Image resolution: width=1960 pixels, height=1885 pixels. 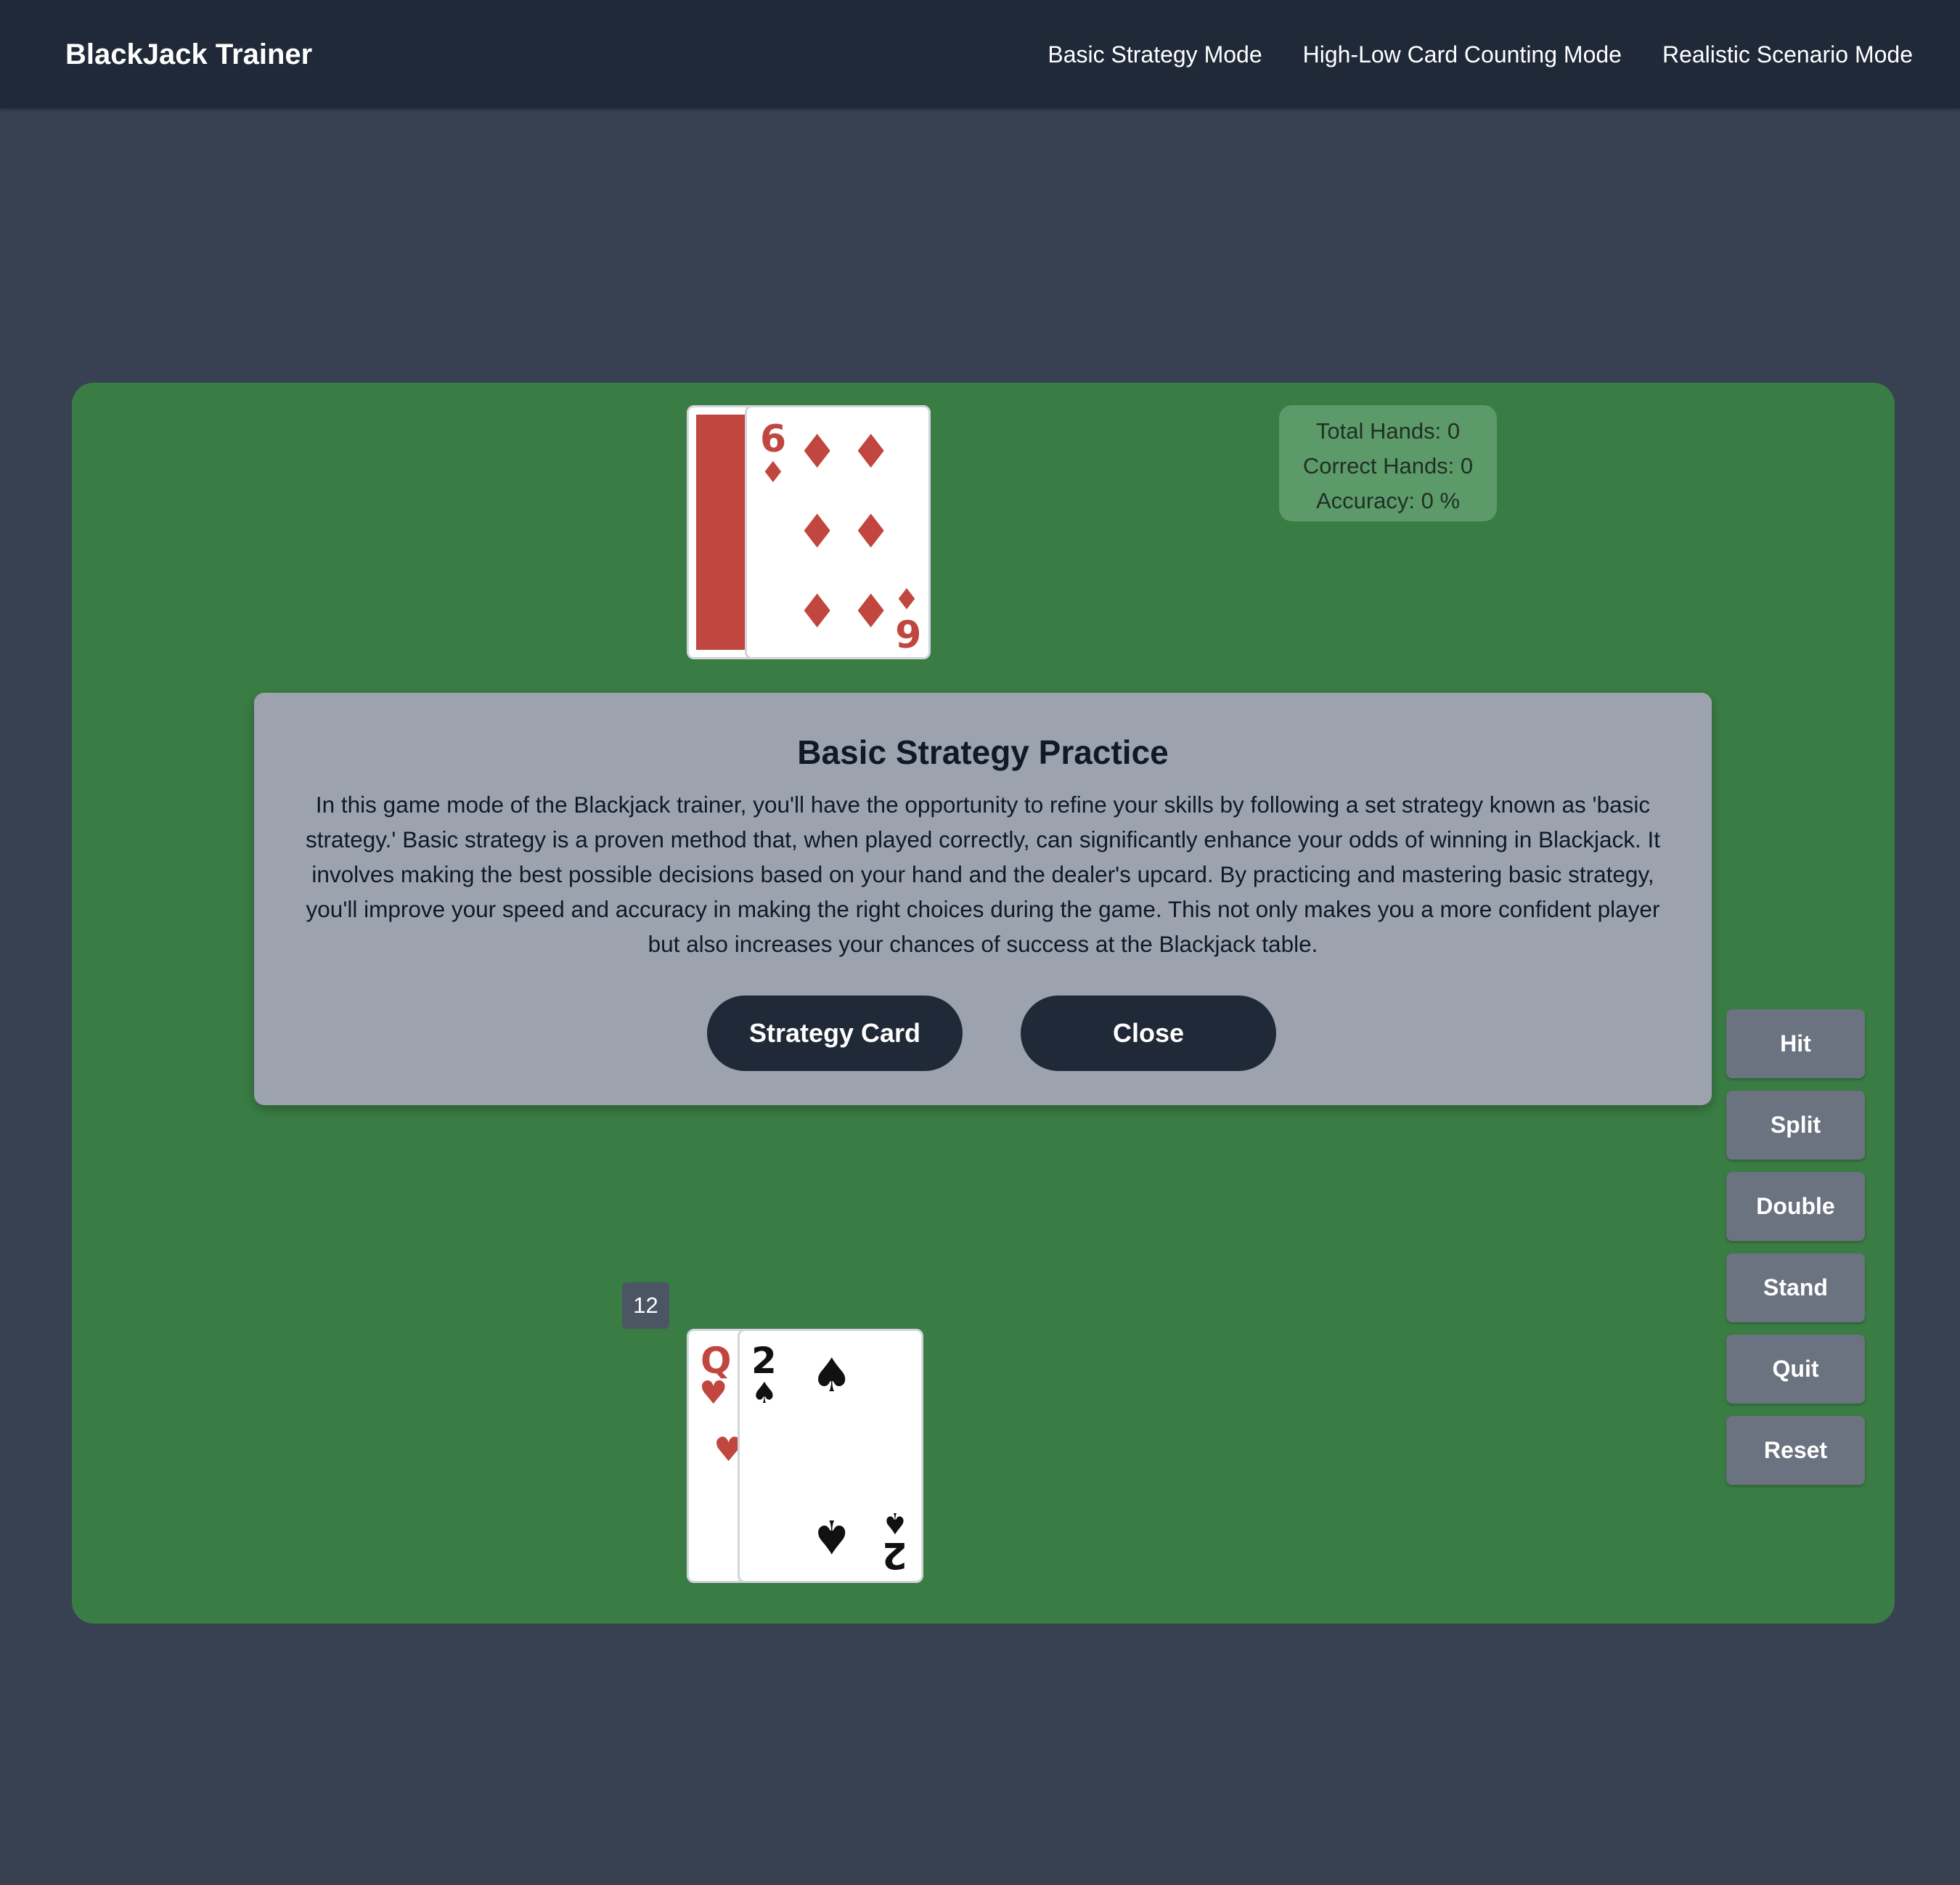 What do you see at coordinates (1155, 54) in the screenshot?
I see `nav-link-basic-strategy: Basic Strategy Mode` at bounding box center [1155, 54].